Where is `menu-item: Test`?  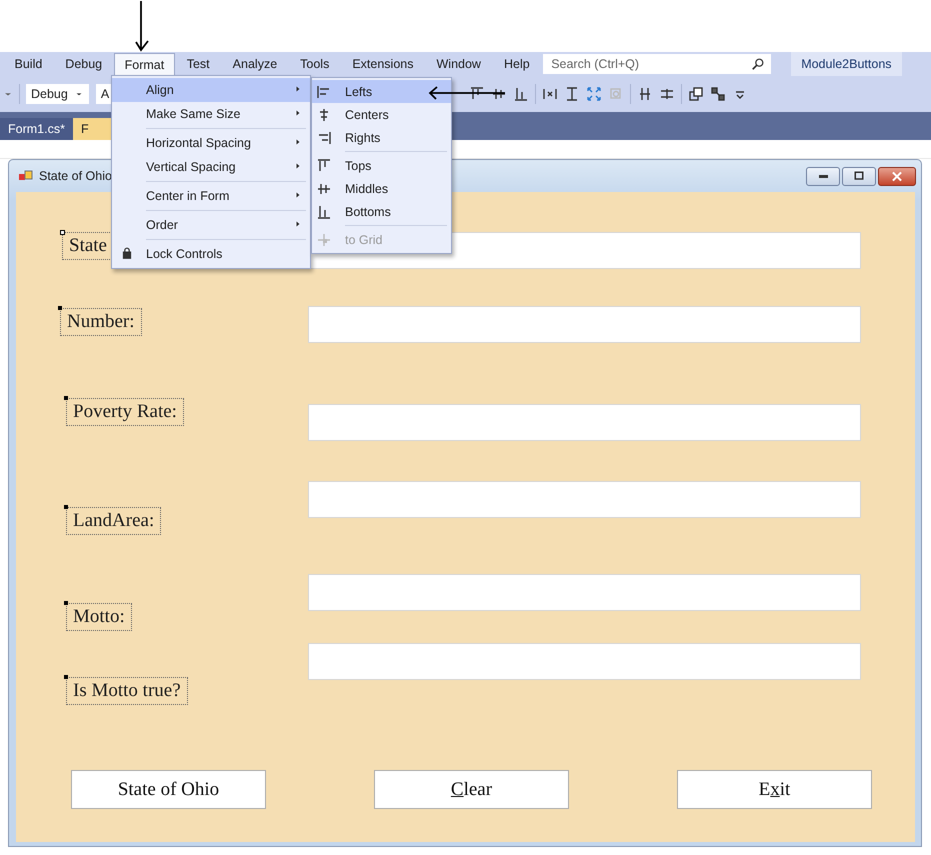
menu-item: Test is located at coordinates (198, 64).